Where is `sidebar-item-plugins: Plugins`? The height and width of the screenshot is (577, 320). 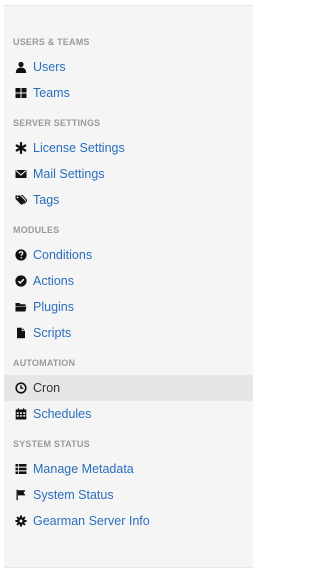
sidebar-item-plugins: Plugins is located at coordinates (128, 307).